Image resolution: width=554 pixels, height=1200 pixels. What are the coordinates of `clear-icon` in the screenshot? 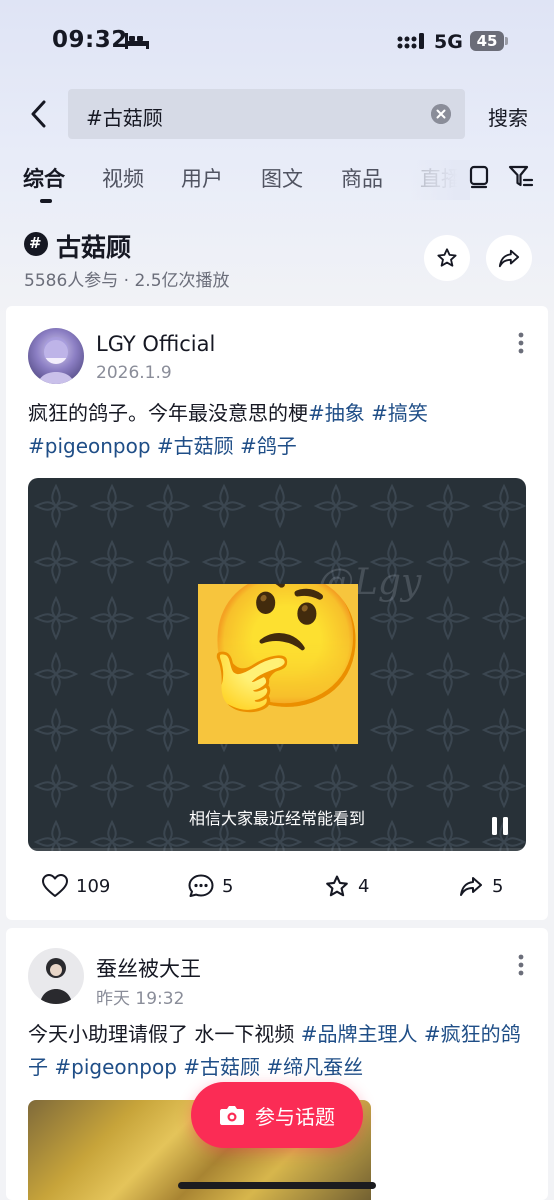 It's located at (441, 114).